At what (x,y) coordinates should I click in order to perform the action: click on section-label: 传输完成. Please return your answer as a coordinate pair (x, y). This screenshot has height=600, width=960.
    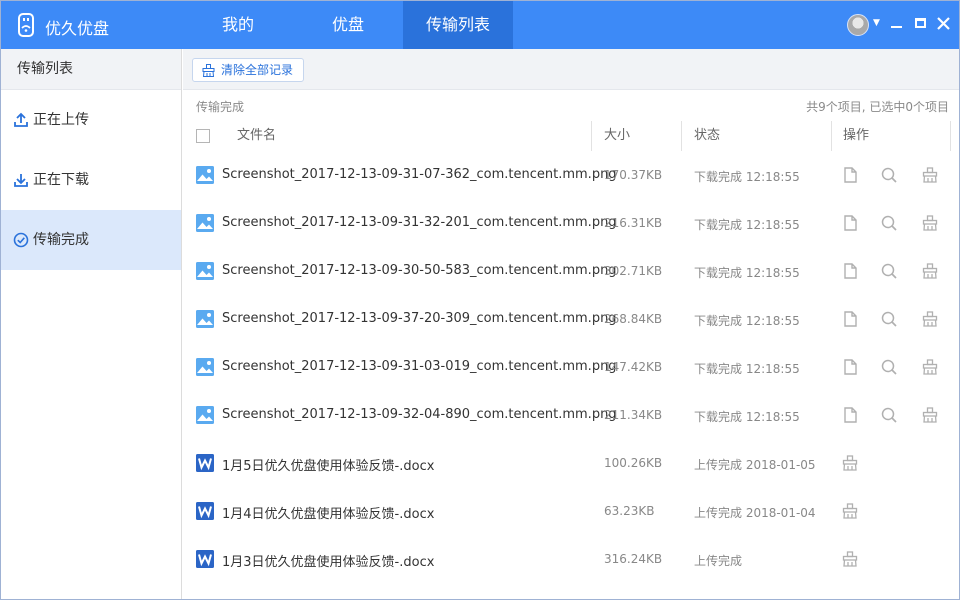
    Looking at the image, I should click on (220, 107).